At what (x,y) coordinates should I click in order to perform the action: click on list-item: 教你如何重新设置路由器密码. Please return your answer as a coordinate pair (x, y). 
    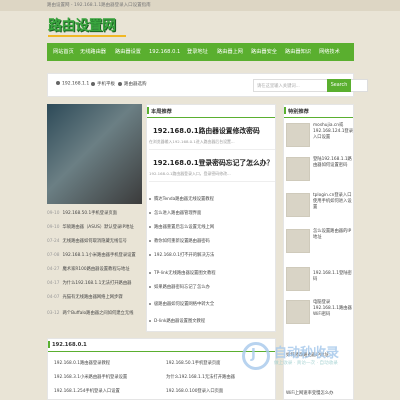
    Looking at the image, I should click on (179, 241).